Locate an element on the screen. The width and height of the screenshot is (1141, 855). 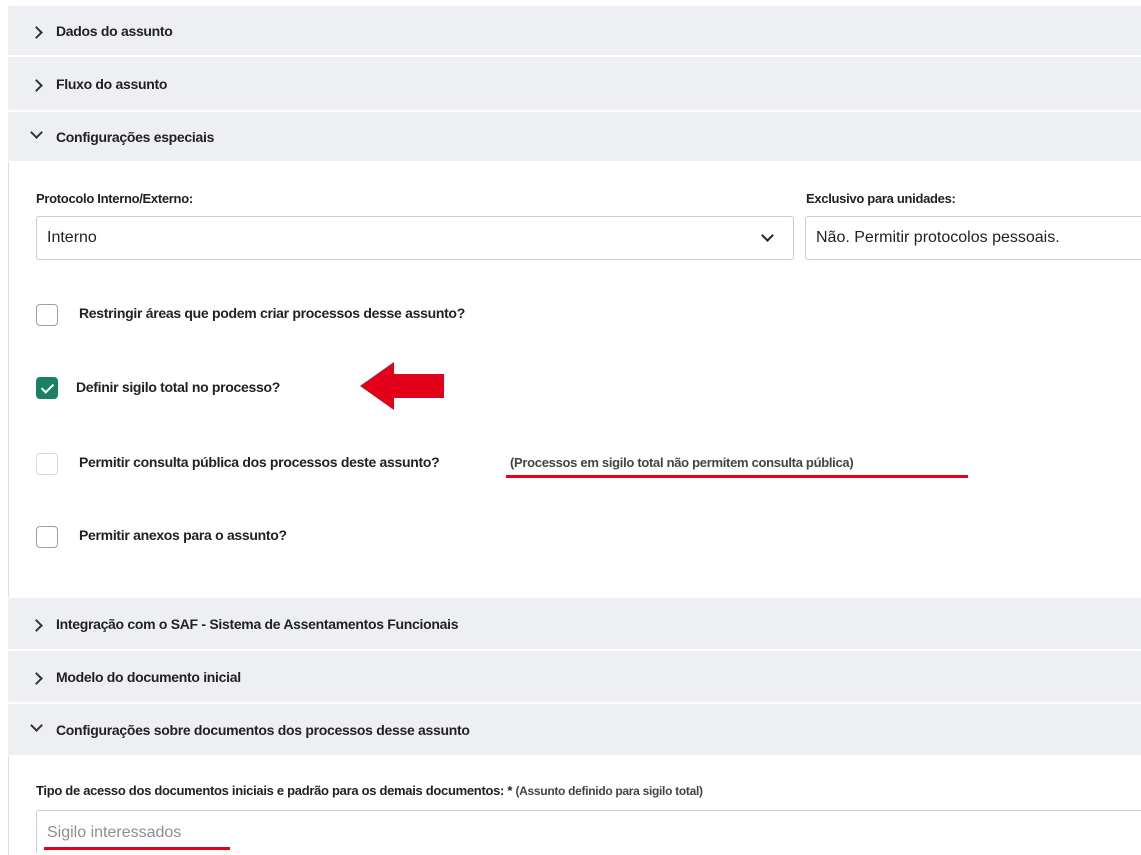
protocolo-value: Interno is located at coordinates (72, 237).